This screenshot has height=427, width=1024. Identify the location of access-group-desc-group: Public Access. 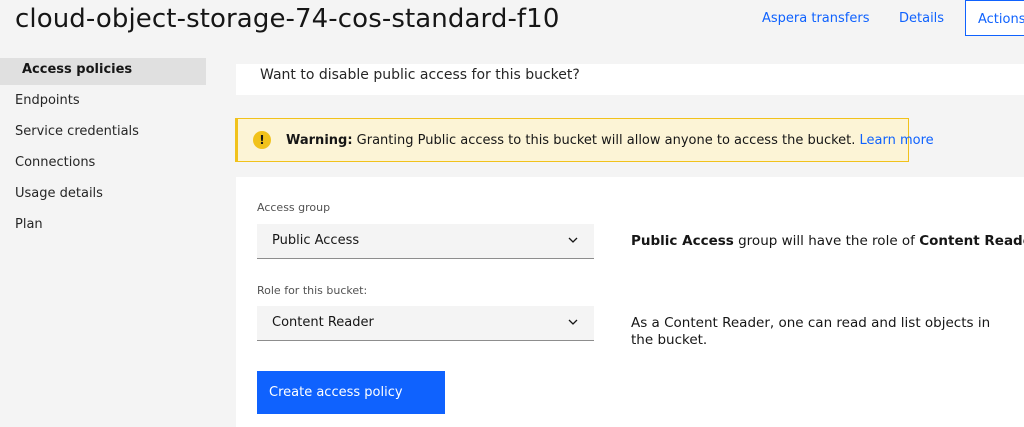
(682, 241).